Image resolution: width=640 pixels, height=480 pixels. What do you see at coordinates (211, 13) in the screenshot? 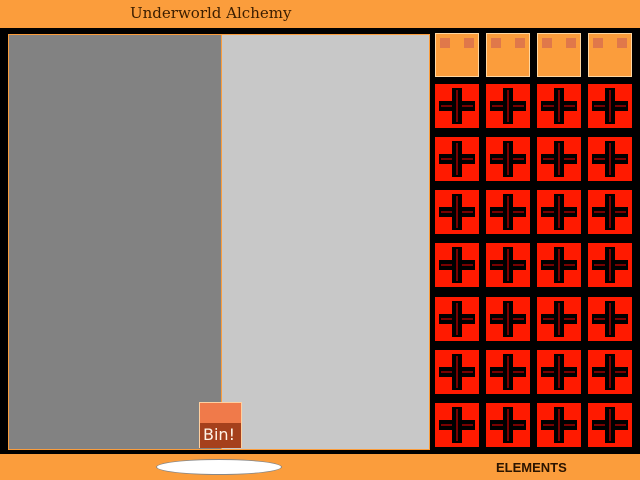
I see `window-title: Underworld Alchemy` at bounding box center [211, 13].